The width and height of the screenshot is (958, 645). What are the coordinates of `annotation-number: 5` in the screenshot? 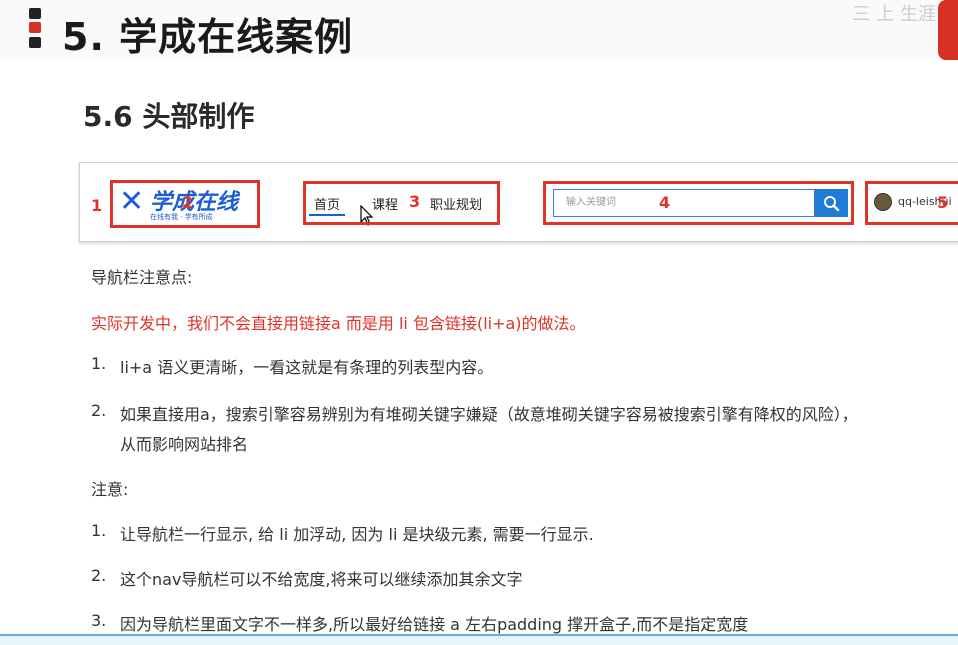 It's located at (943, 202).